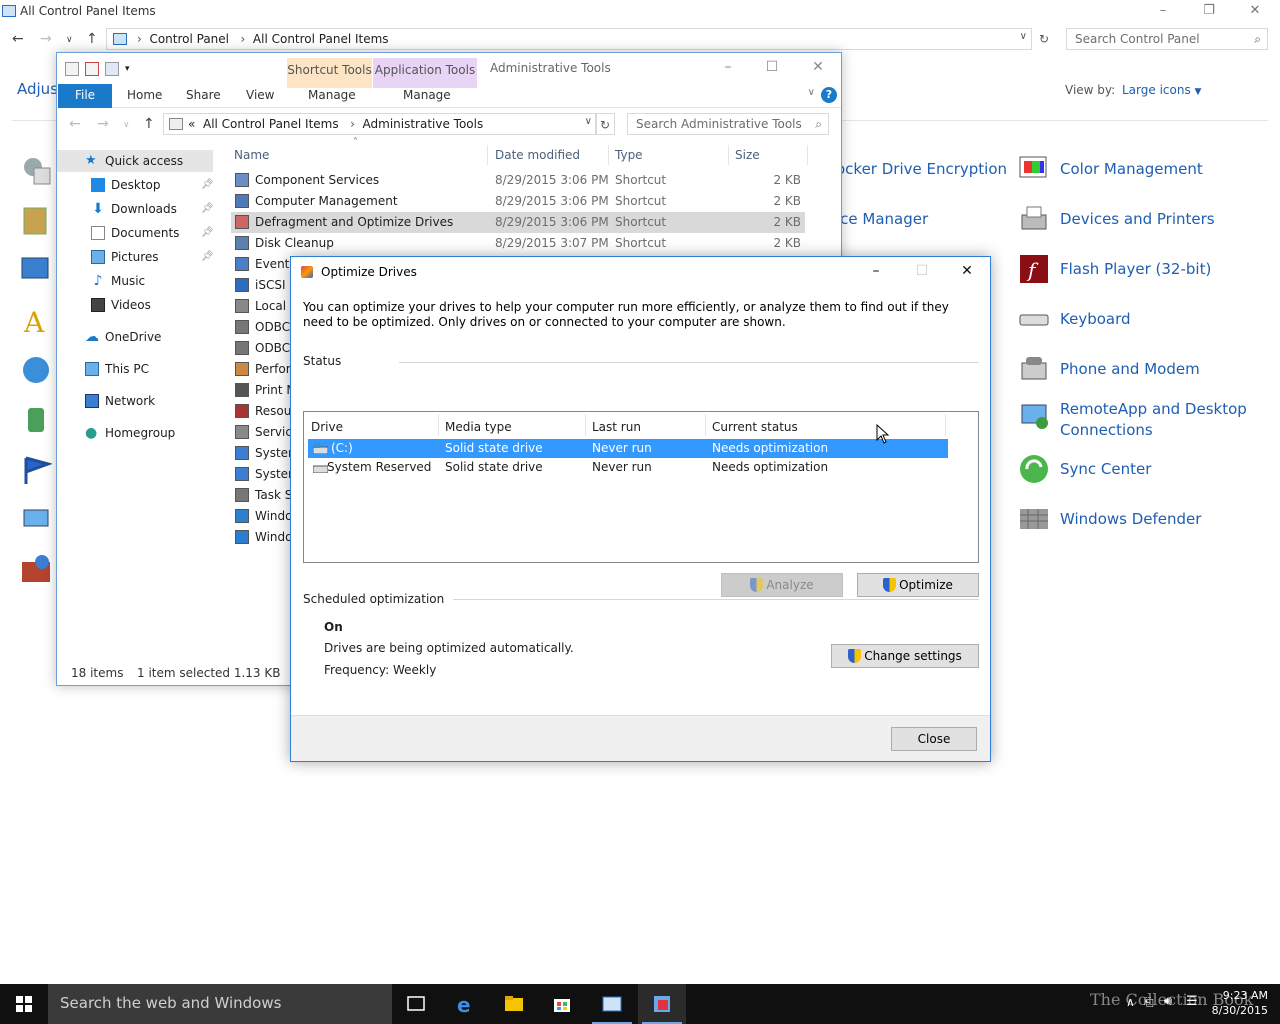 The height and width of the screenshot is (1024, 1280). What do you see at coordinates (149, 124) in the screenshot?
I see `up-arrow-icon: ↑` at bounding box center [149, 124].